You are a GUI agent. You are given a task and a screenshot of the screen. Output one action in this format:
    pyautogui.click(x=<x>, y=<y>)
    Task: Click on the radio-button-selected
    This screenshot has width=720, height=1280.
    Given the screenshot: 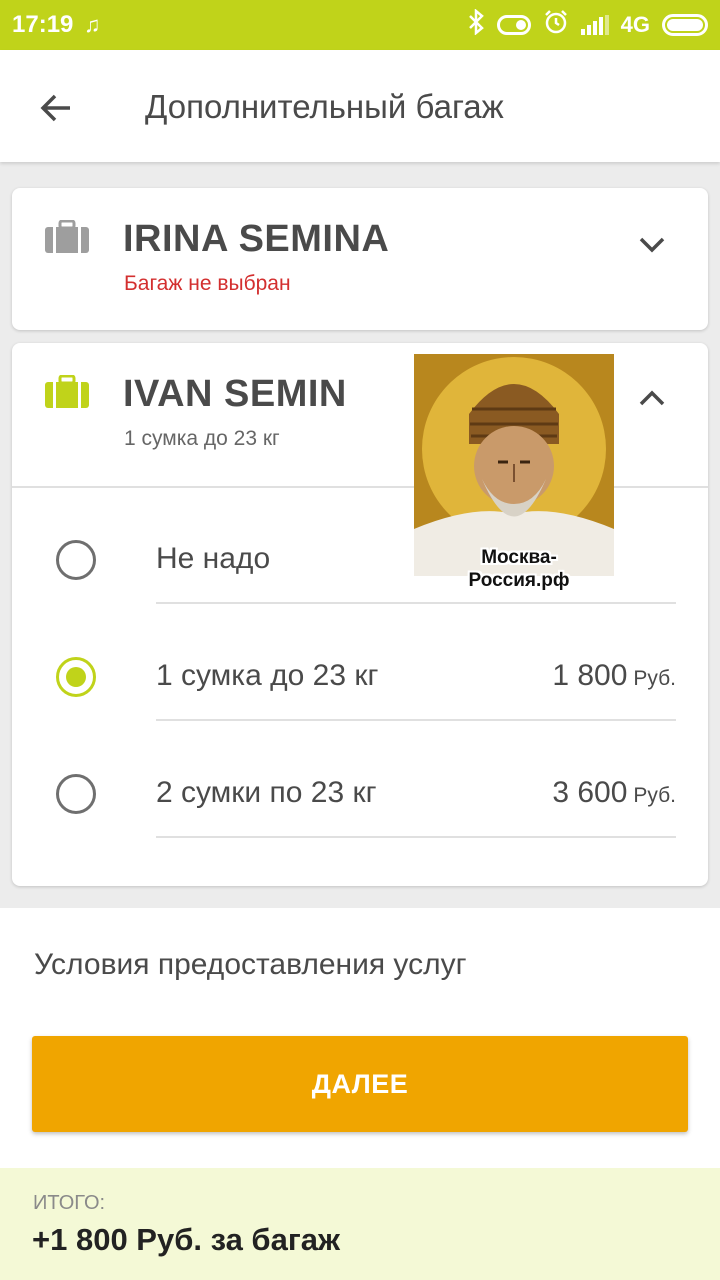 What is the action you would take?
    pyautogui.click(x=76, y=677)
    